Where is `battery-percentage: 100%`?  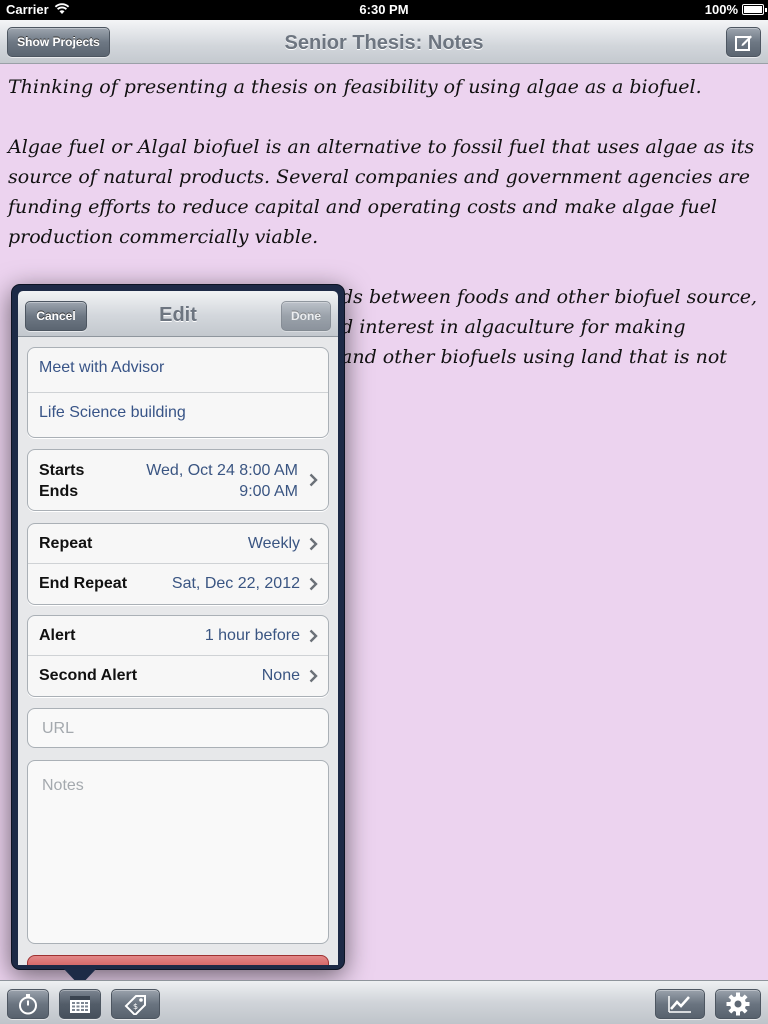 battery-percentage: 100% is located at coordinates (721, 9).